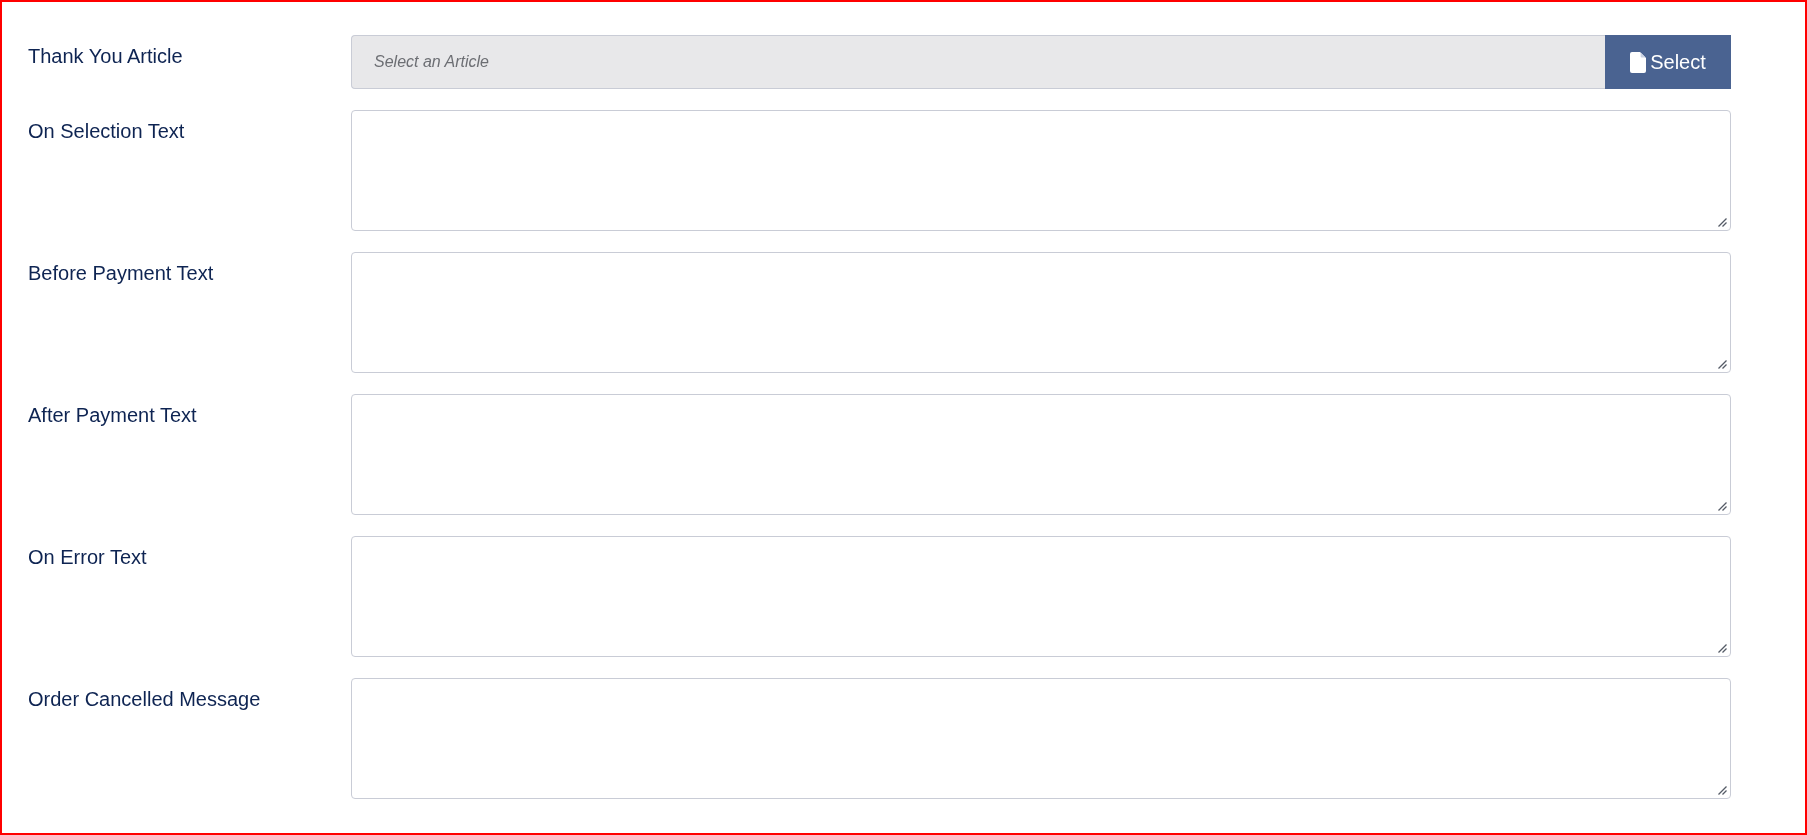 This screenshot has width=1807, height=835. I want to click on field-label: On Error Text, so click(87, 557).